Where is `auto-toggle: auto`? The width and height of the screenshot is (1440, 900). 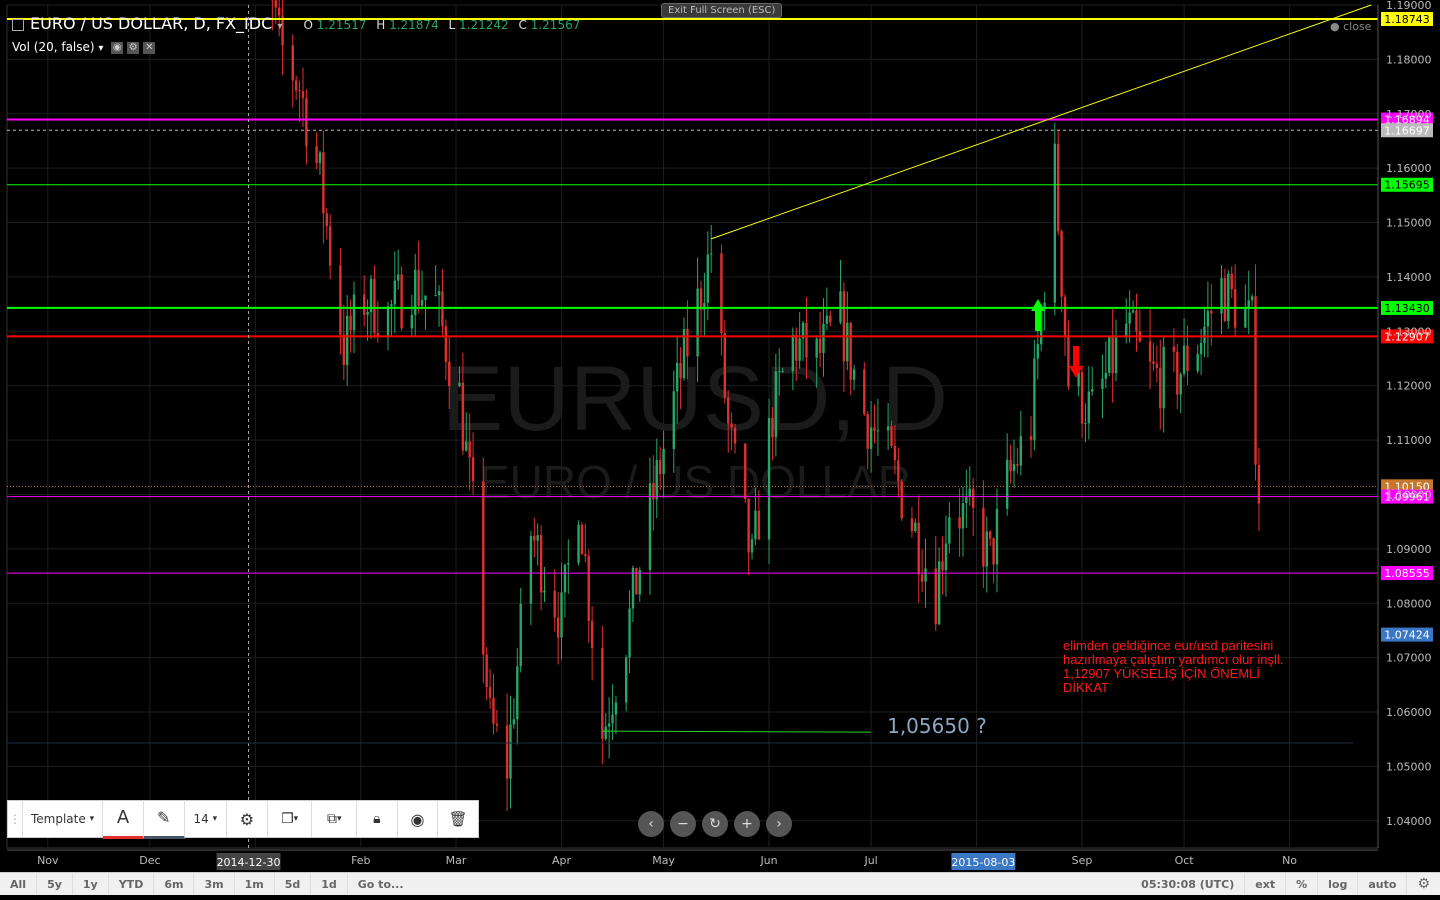
auto-toggle: auto is located at coordinates (1383, 884).